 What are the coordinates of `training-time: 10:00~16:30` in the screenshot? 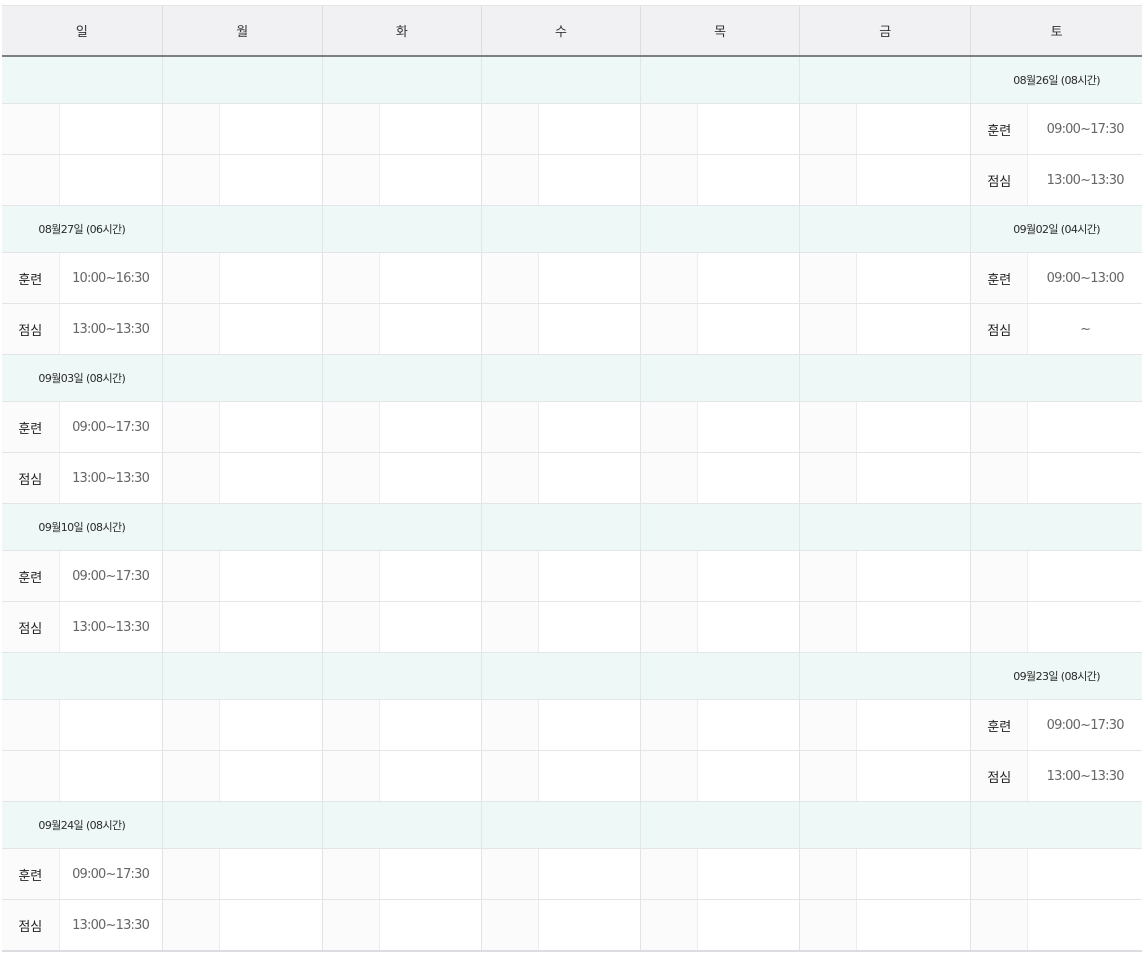 It's located at (111, 278).